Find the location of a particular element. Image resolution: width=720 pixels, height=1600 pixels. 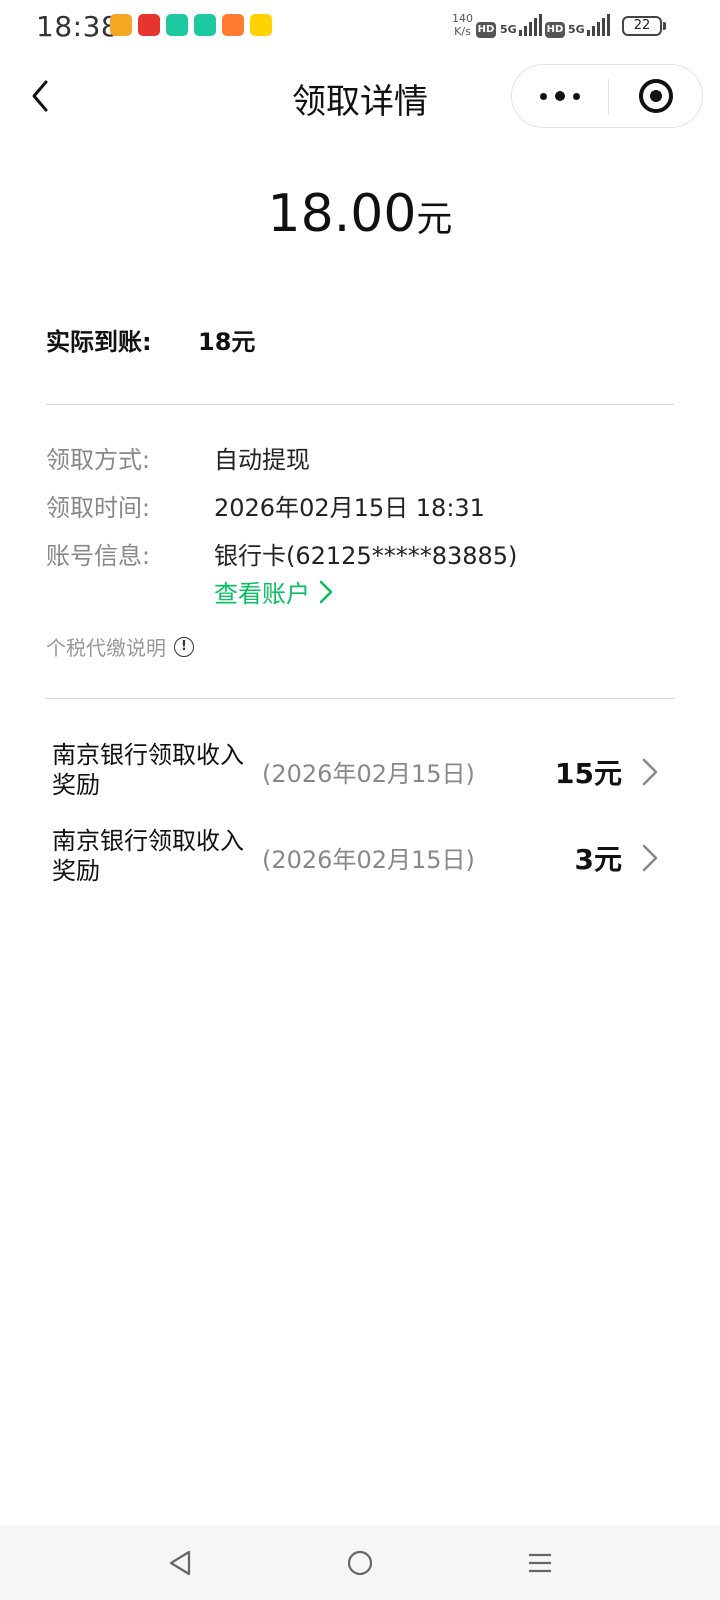

signal-1: 5G is located at coordinates (521, 25).